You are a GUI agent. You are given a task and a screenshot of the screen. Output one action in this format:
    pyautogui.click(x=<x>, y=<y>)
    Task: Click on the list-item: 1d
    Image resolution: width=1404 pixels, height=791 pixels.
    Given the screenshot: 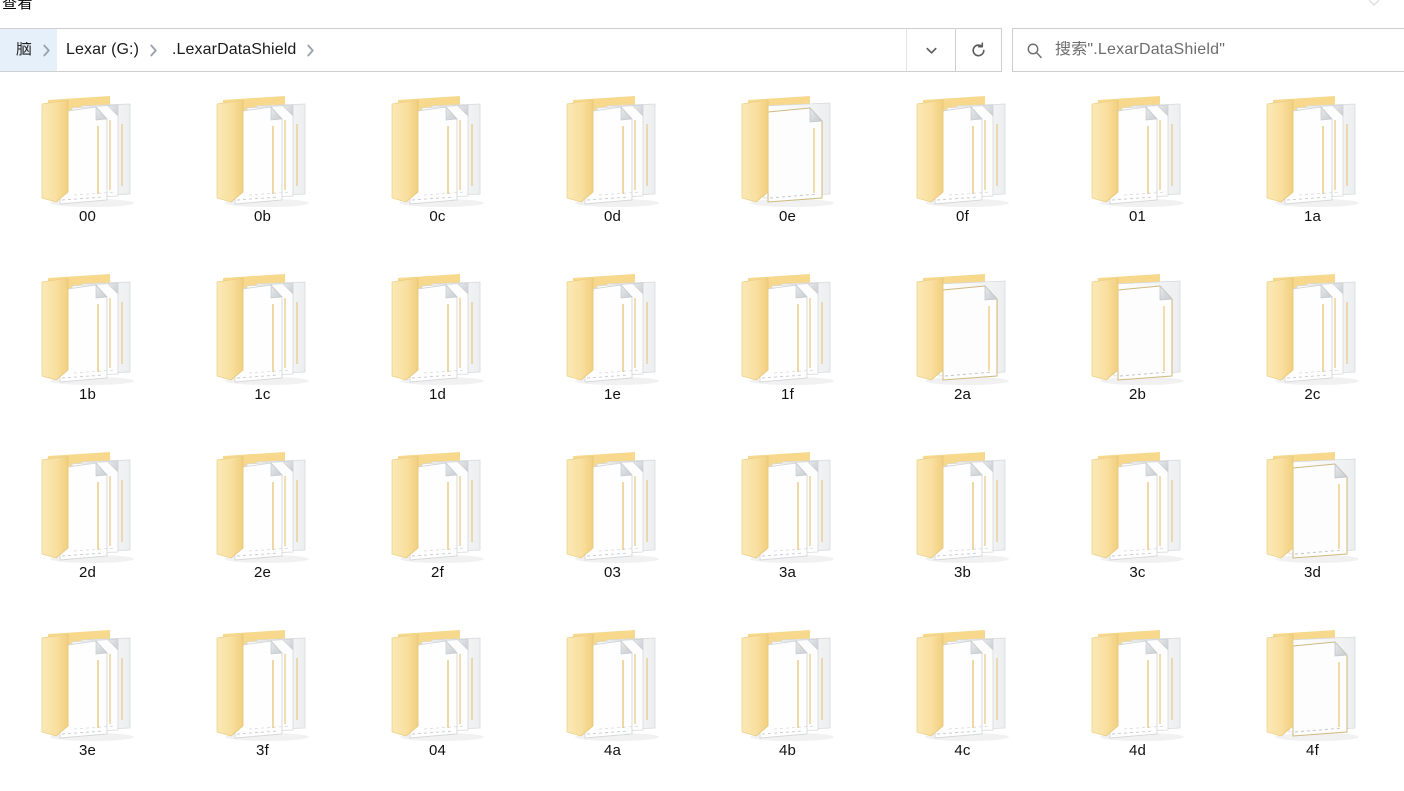 What is the action you would take?
    pyautogui.click(x=437, y=345)
    